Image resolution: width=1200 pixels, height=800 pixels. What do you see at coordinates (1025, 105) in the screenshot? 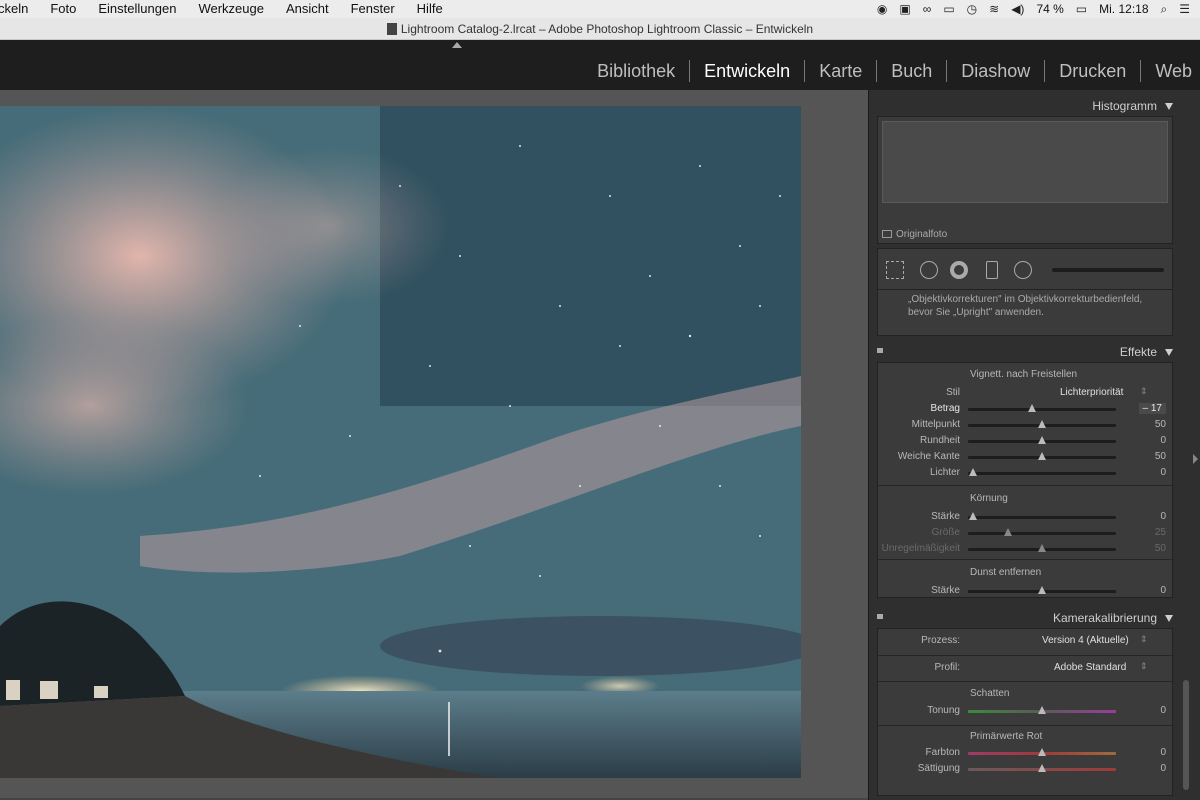
I see `histogram-header: Histogramm` at bounding box center [1025, 105].